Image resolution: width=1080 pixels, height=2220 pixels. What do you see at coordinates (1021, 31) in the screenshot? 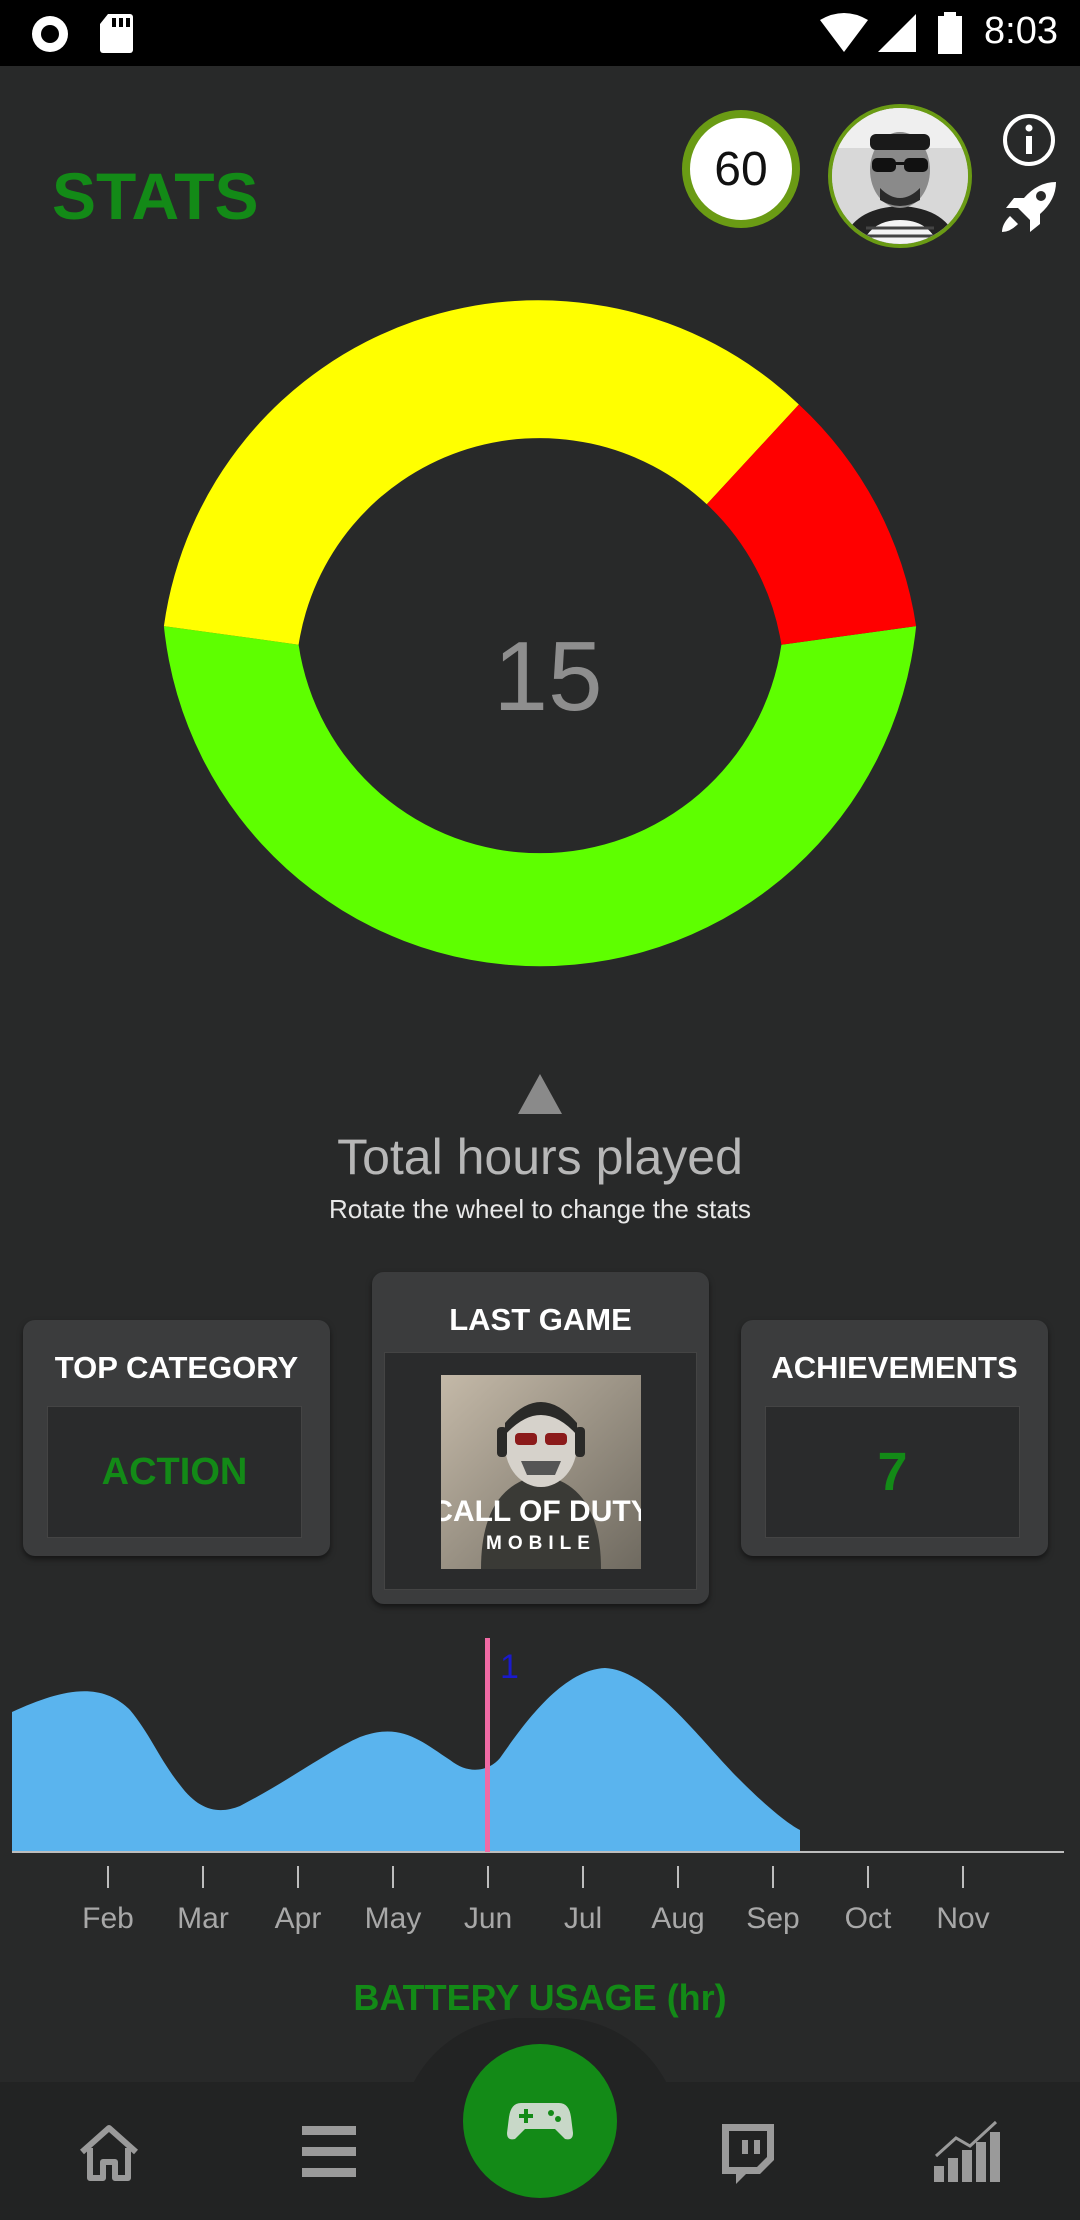
I see `clock: 8:03` at bounding box center [1021, 31].